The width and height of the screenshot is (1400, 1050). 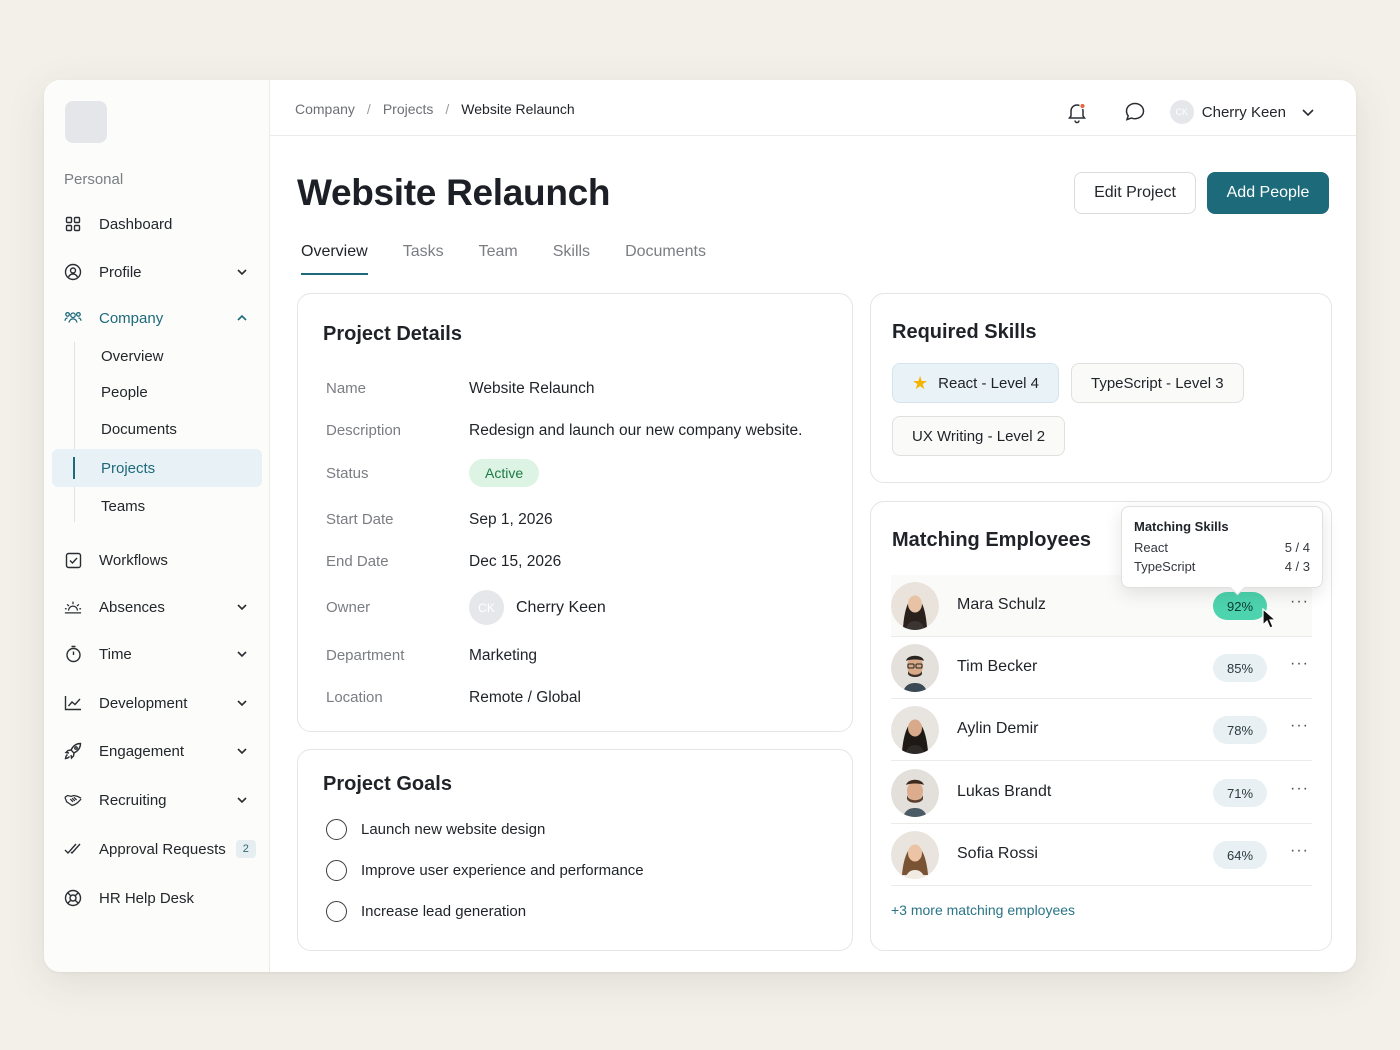 I want to click on employee-name: Tim Becker, so click(x=997, y=666).